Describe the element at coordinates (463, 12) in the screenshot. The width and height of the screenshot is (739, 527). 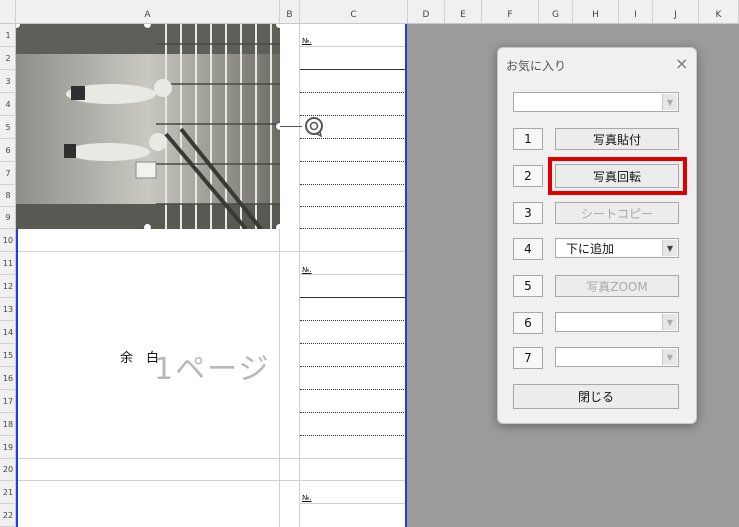
I see `column-header-e: E` at that location.